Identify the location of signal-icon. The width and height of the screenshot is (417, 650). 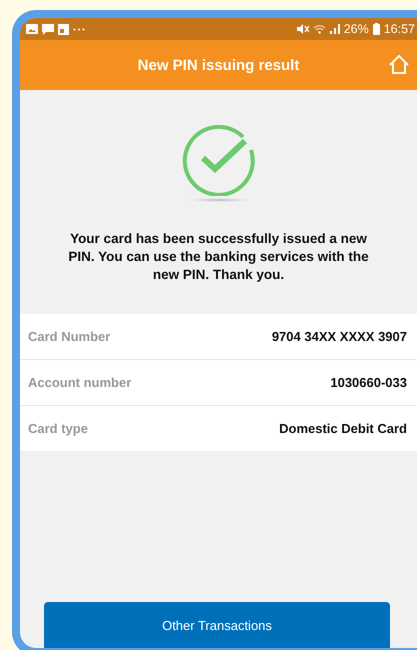
(335, 29).